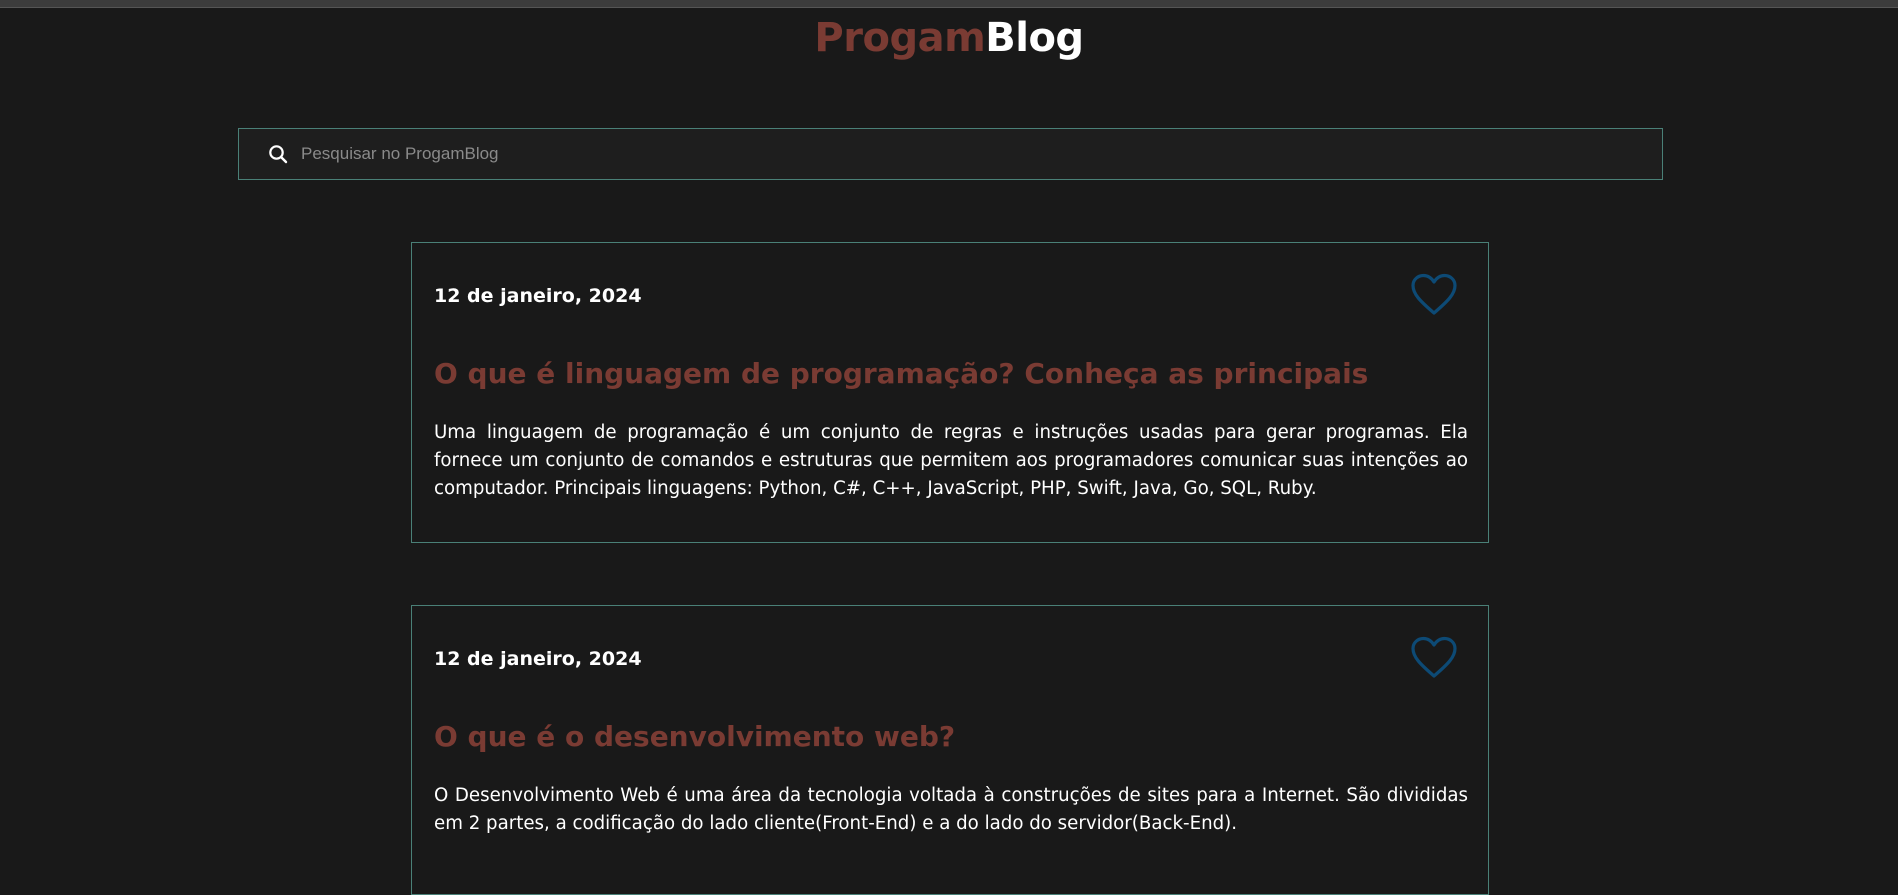 Image resolution: width=1898 pixels, height=895 pixels. What do you see at coordinates (278, 154) in the screenshot?
I see `search-icon` at bounding box center [278, 154].